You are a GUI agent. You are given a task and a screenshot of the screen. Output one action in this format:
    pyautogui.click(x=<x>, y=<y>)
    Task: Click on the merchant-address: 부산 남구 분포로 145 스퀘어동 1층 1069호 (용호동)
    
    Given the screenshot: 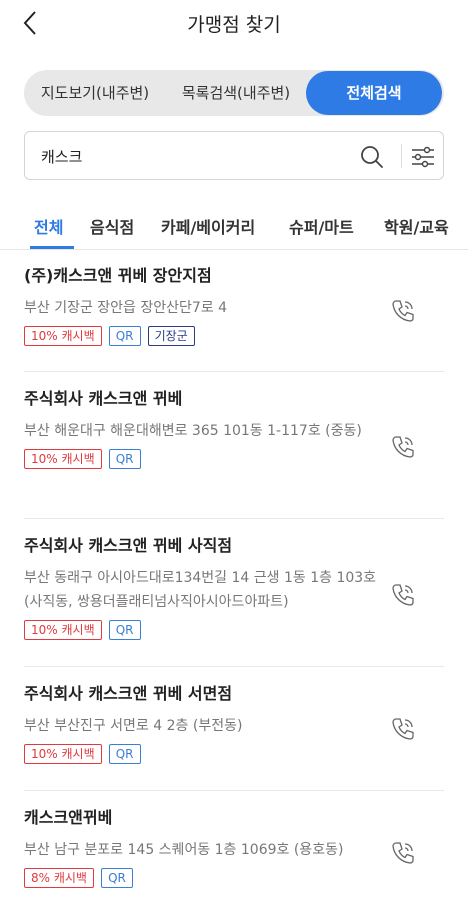 What is the action you would take?
    pyautogui.click(x=184, y=850)
    